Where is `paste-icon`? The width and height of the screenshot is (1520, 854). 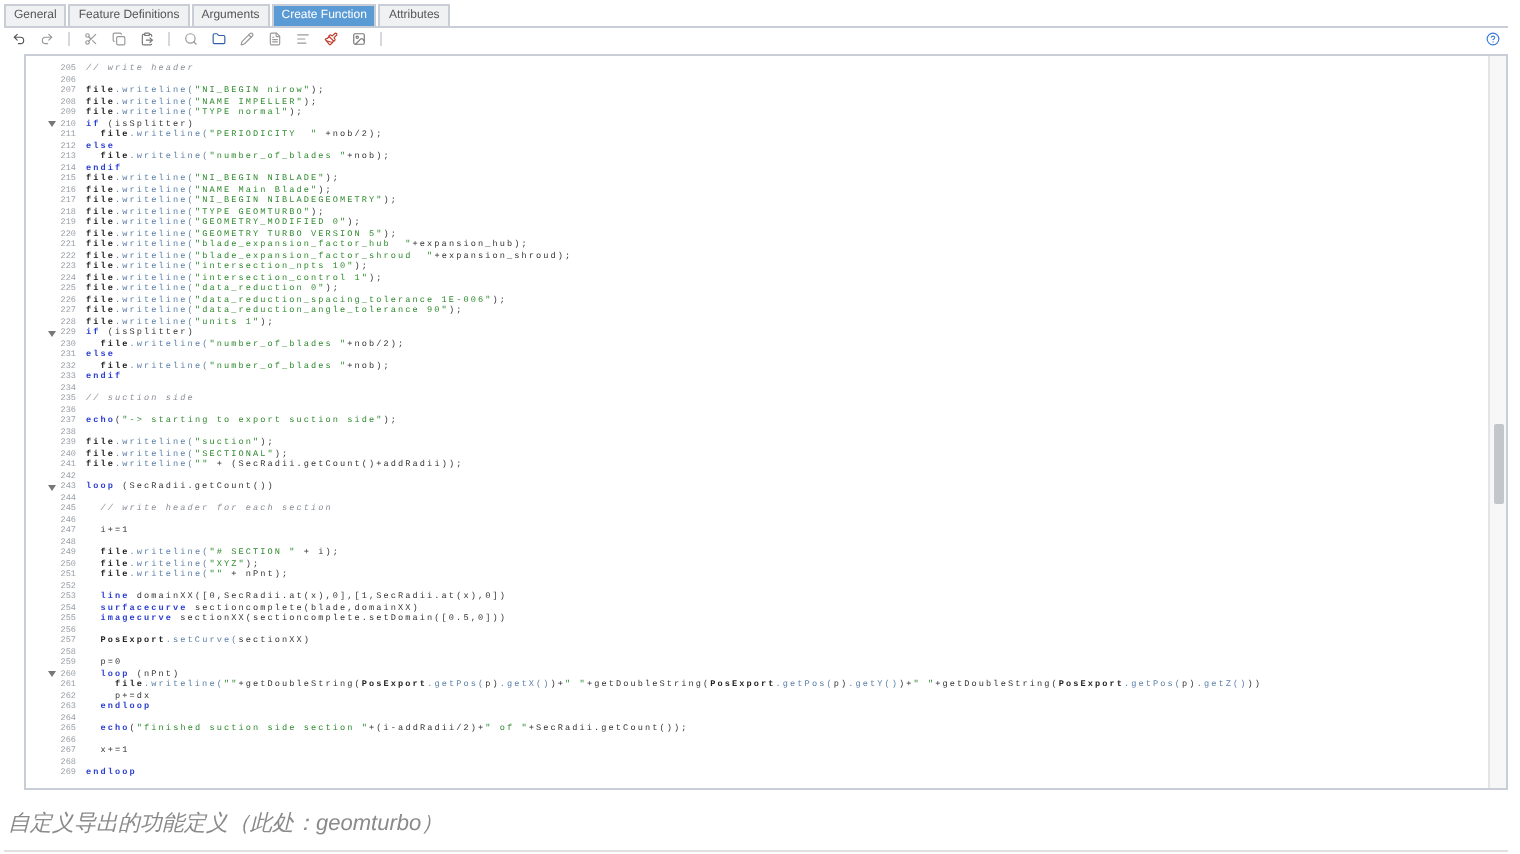 paste-icon is located at coordinates (147, 39).